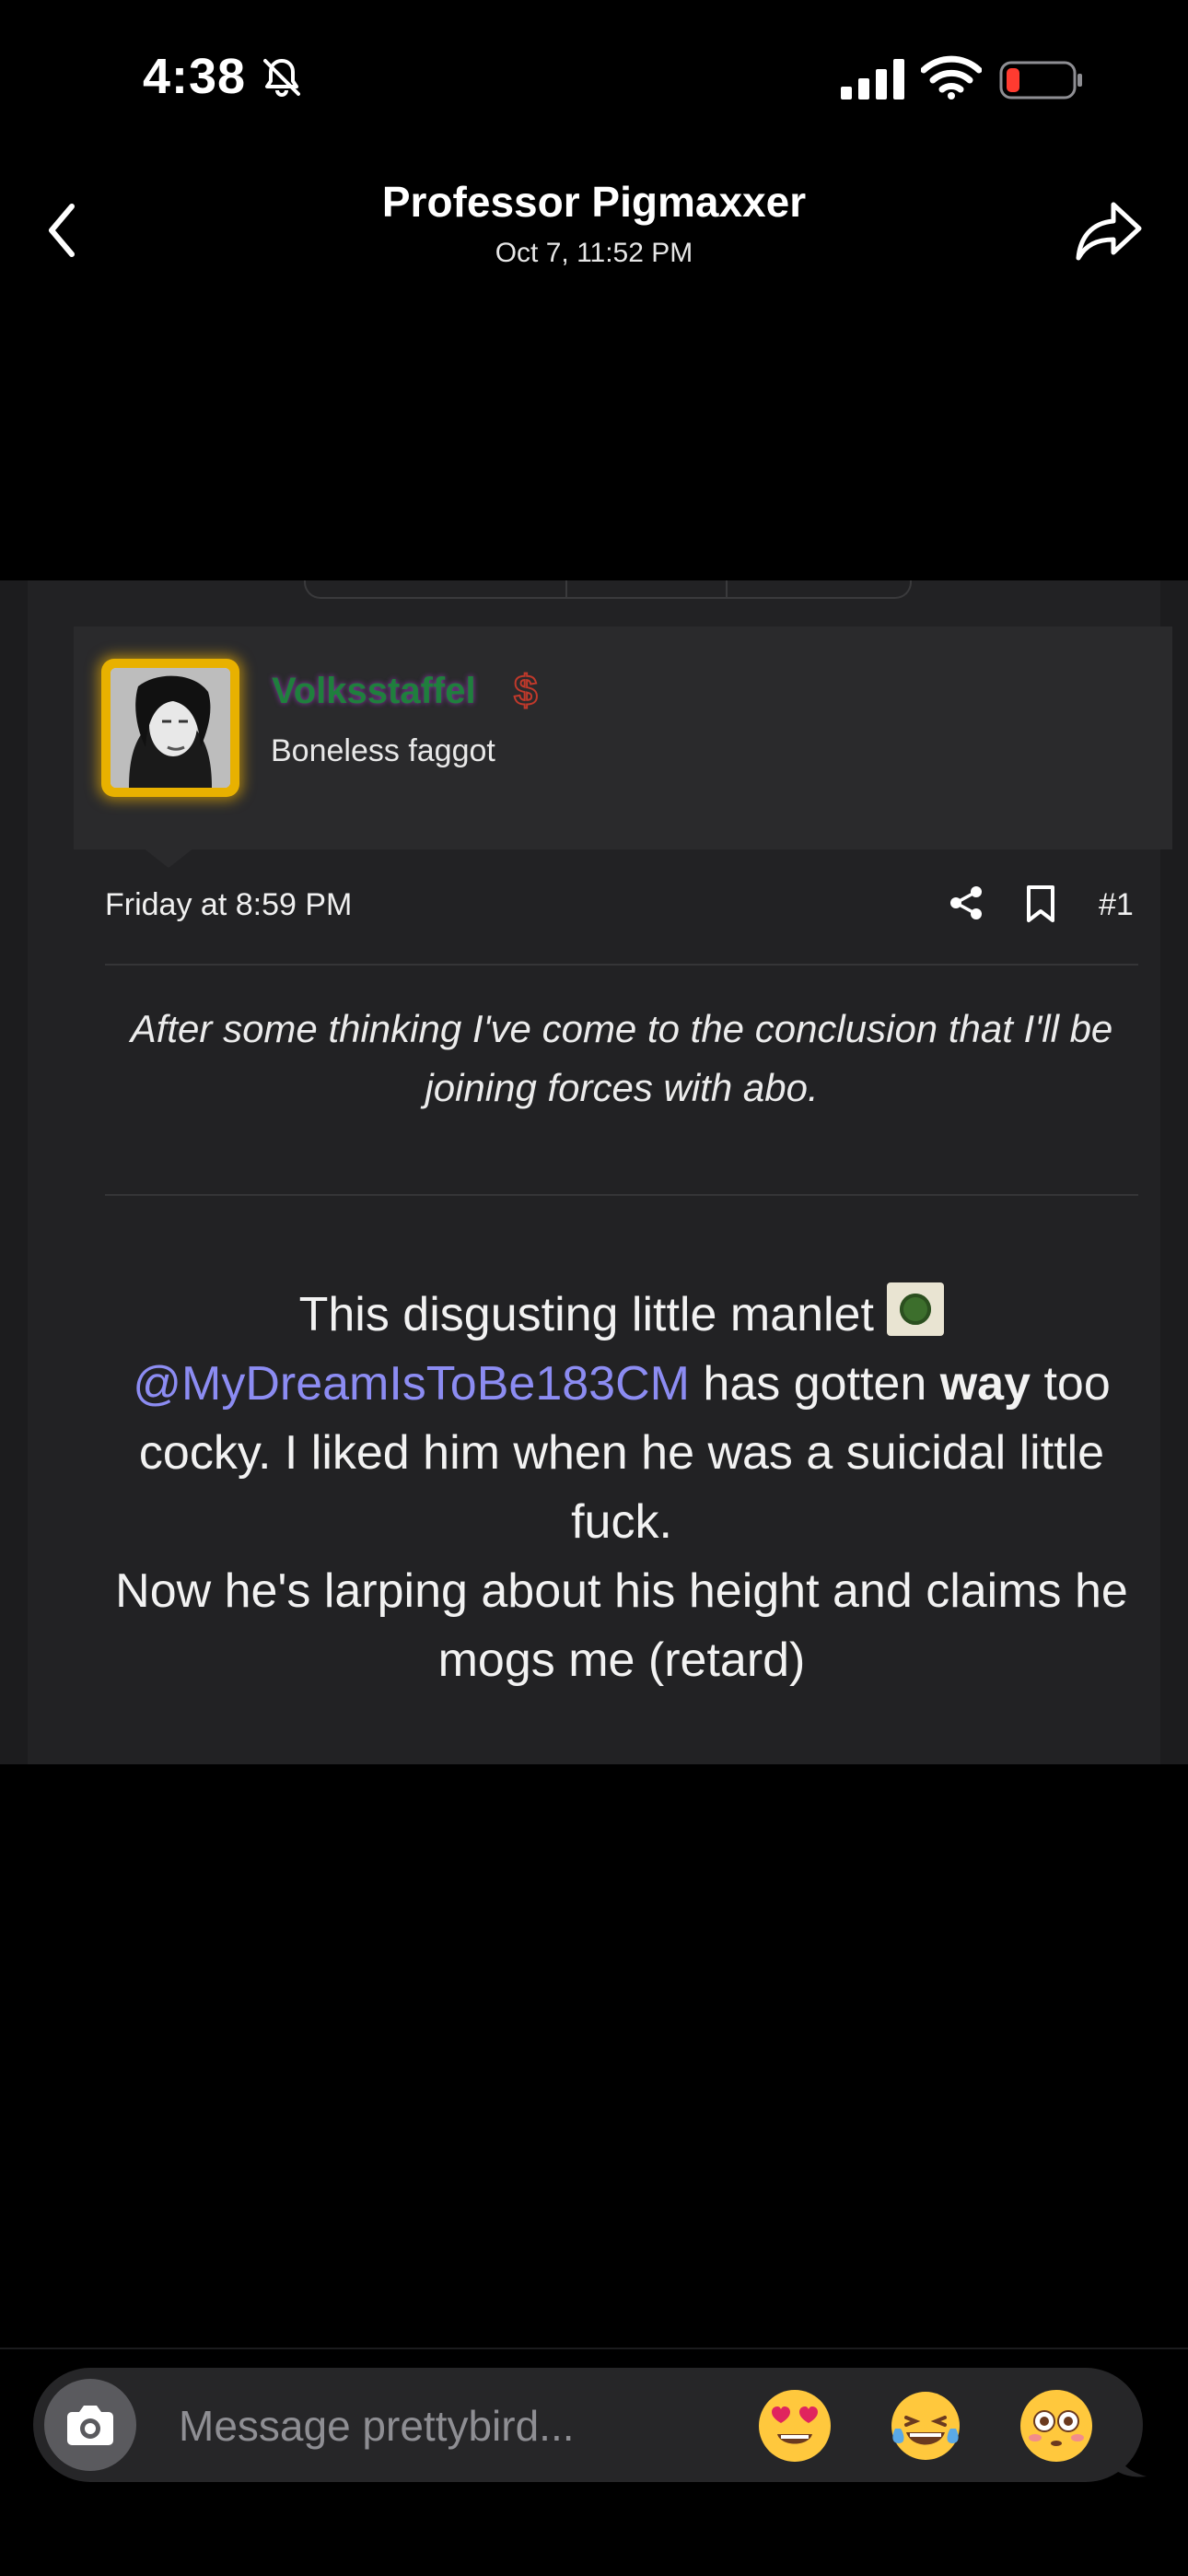 The height and width of the screenshot is (2576, 1188). Describe the element at coordinates (951, 77) in the screenshot. I see `wifi-icon` at that location.